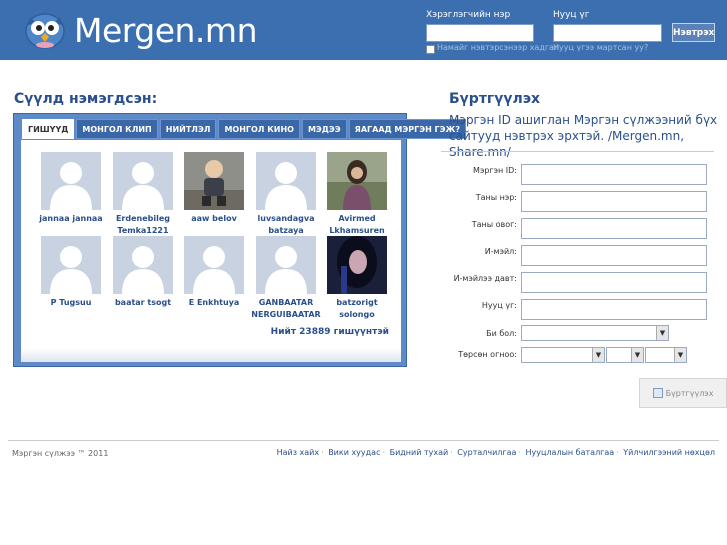 This screenshot has width=727, height=545. I want to click on tab-mongol-clip: МОНГОЛ КЛИП, so click(117, 129).